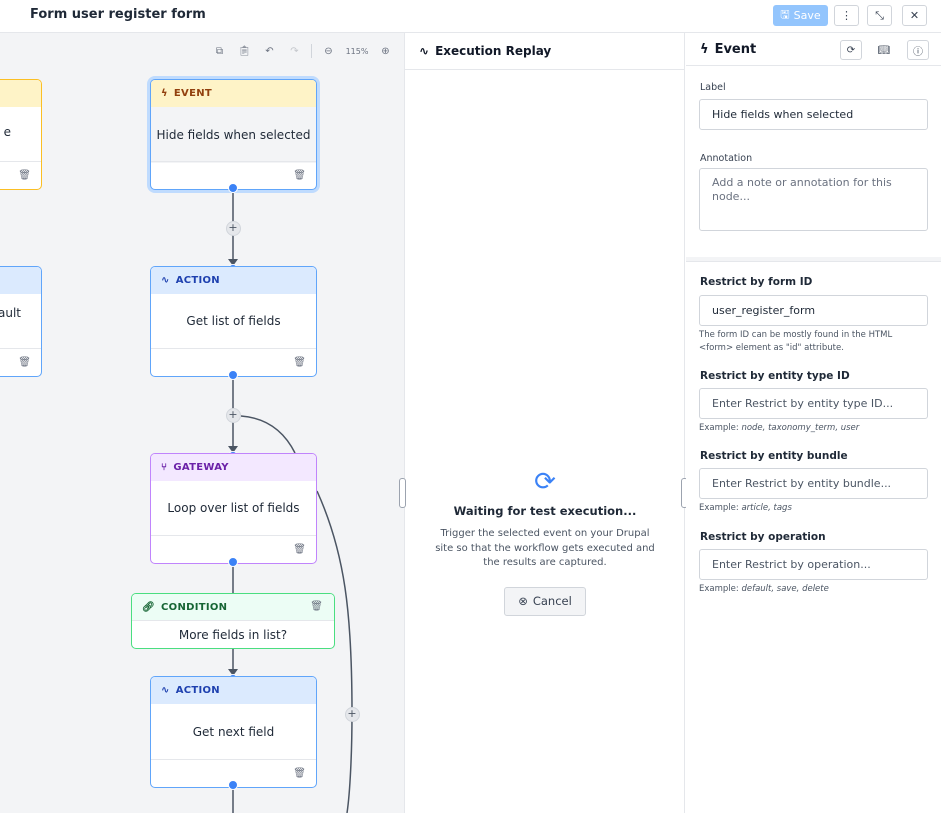 The image size is (941, 813). Describe the element at coordinates (470, 16) in the screenshot. I see `top-bar: Form user register form 🖫 Save ⋮ ⤡ ✕` at that location.